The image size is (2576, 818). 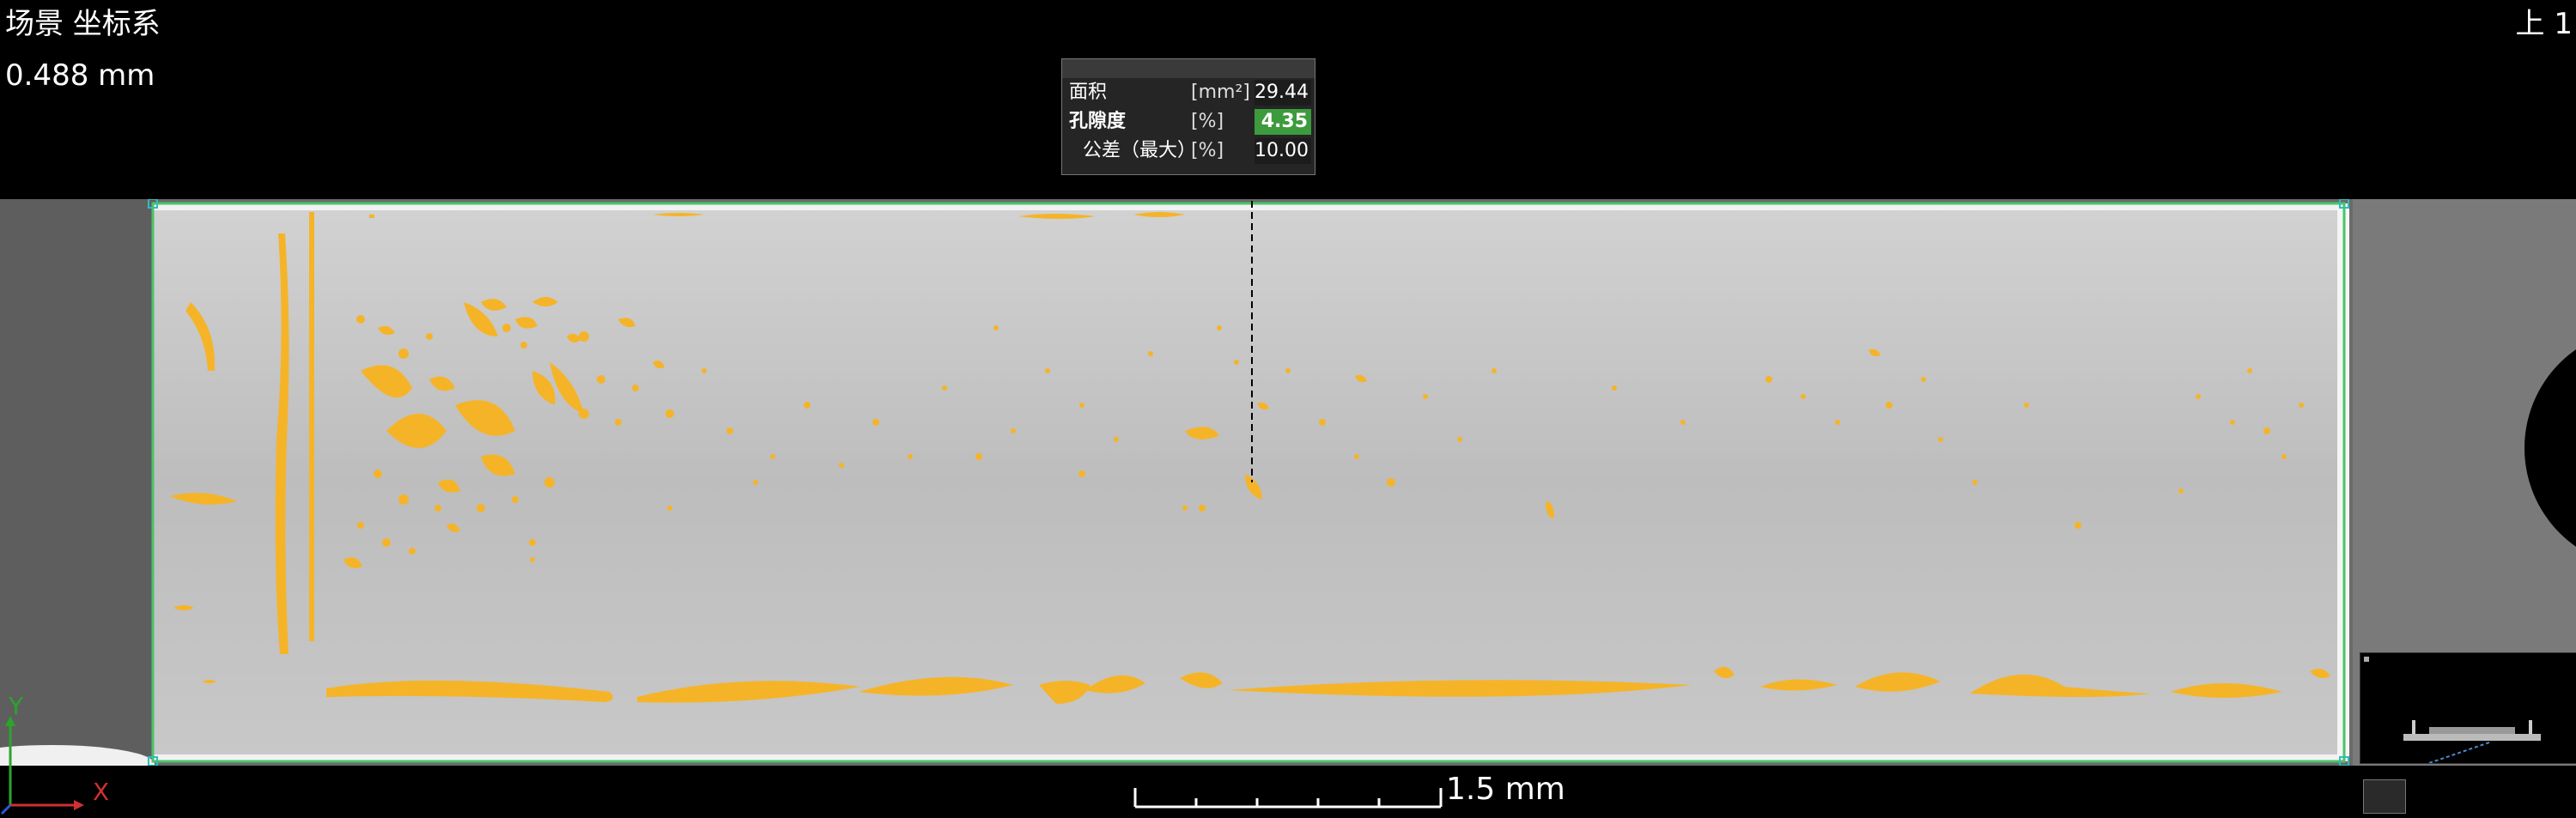 What do you see at coordinates (1098, 122) in the screenshot?
I see `porosity-label: 孔隙度` at bounding box center [1098, 122].